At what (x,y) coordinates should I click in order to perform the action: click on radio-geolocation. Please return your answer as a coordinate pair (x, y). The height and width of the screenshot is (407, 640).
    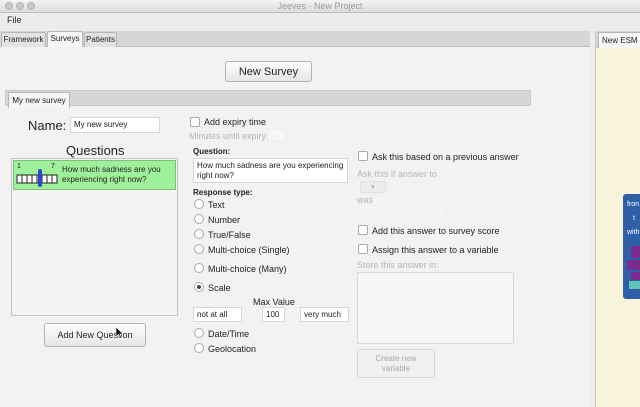
    Looking at the image, I should click on (199, 348).